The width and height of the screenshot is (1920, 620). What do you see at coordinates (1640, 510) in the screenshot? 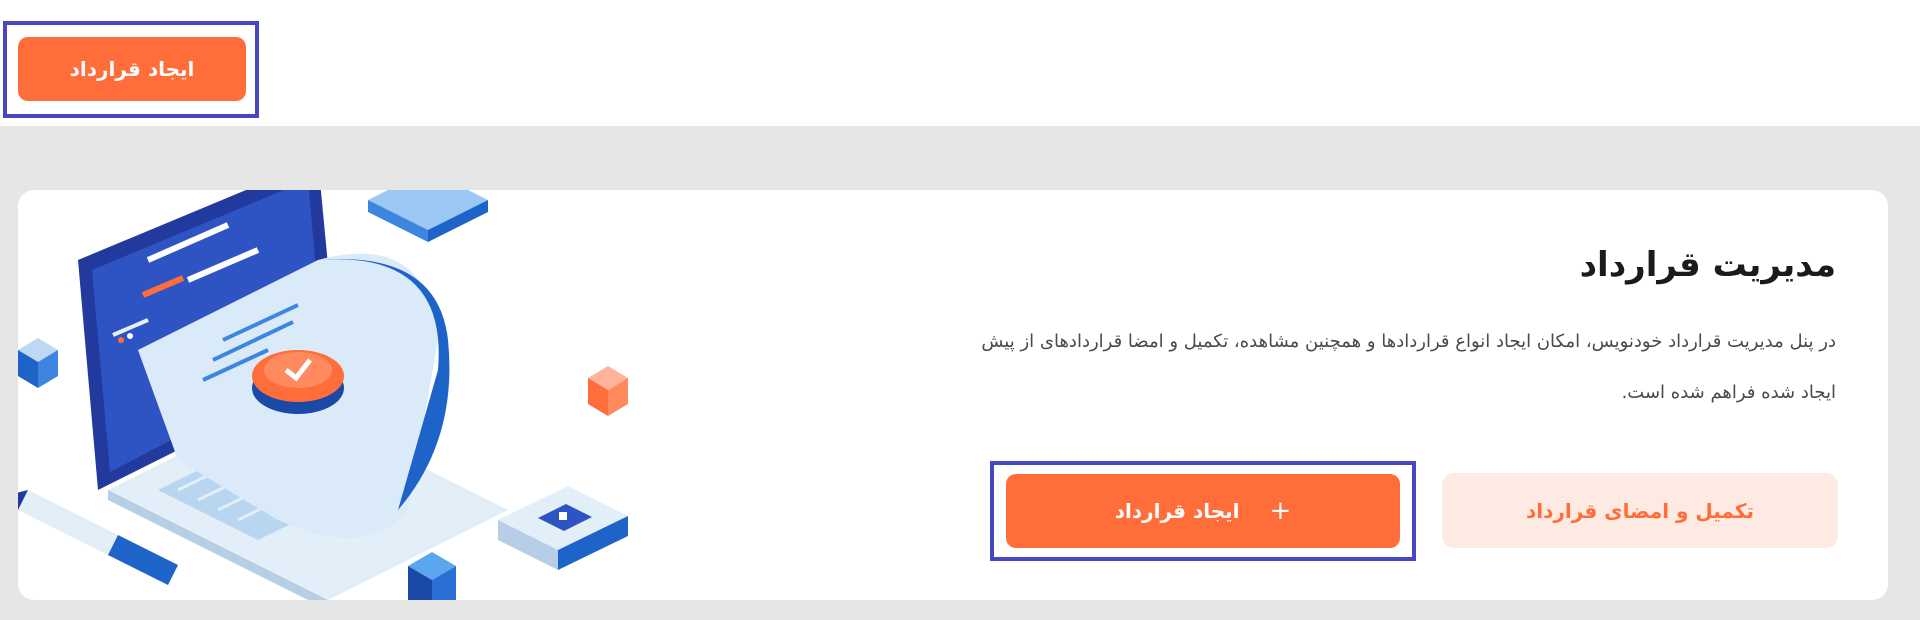
I see `complete-and-sign-button: تکمیل و امضای قرارداد` at bounding box center [1640, 510].